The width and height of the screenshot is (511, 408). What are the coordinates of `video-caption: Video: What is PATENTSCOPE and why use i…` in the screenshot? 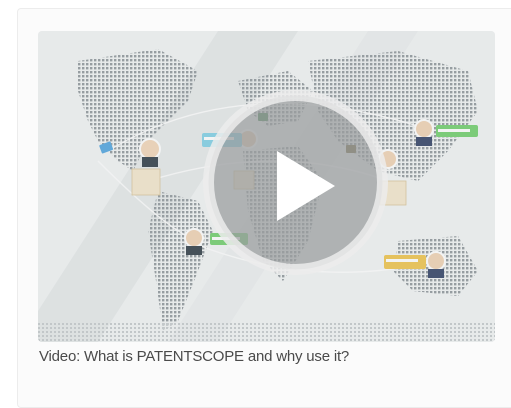 It's located at (194, 356).